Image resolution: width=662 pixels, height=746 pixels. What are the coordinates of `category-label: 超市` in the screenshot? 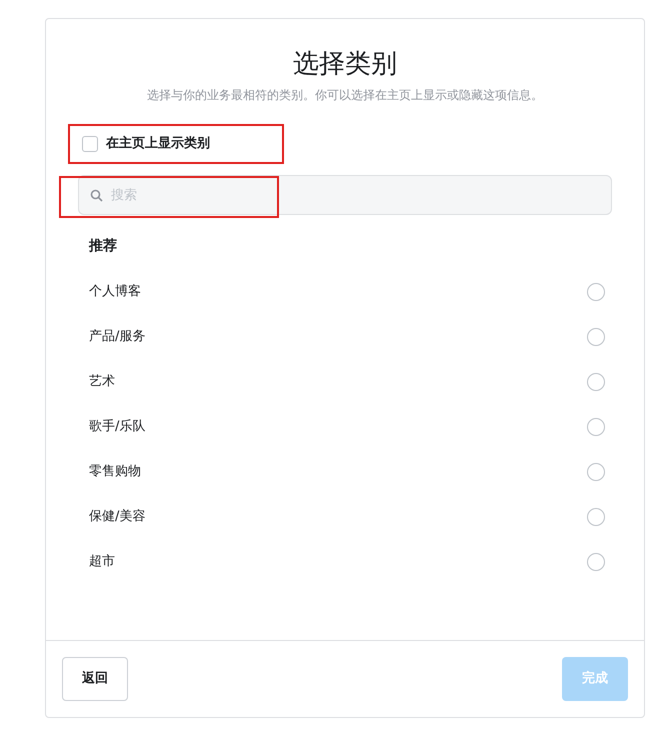 It's located at (102, 561).